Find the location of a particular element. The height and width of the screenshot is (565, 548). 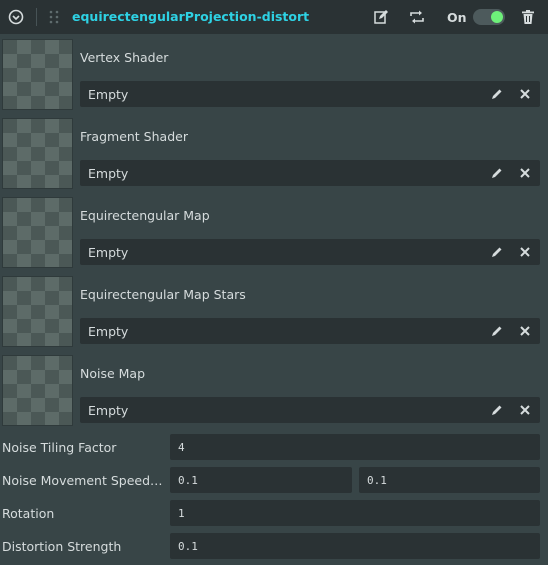

texture-slot-noise-map: Noise Map Empty is located at coordinates (274, 390).